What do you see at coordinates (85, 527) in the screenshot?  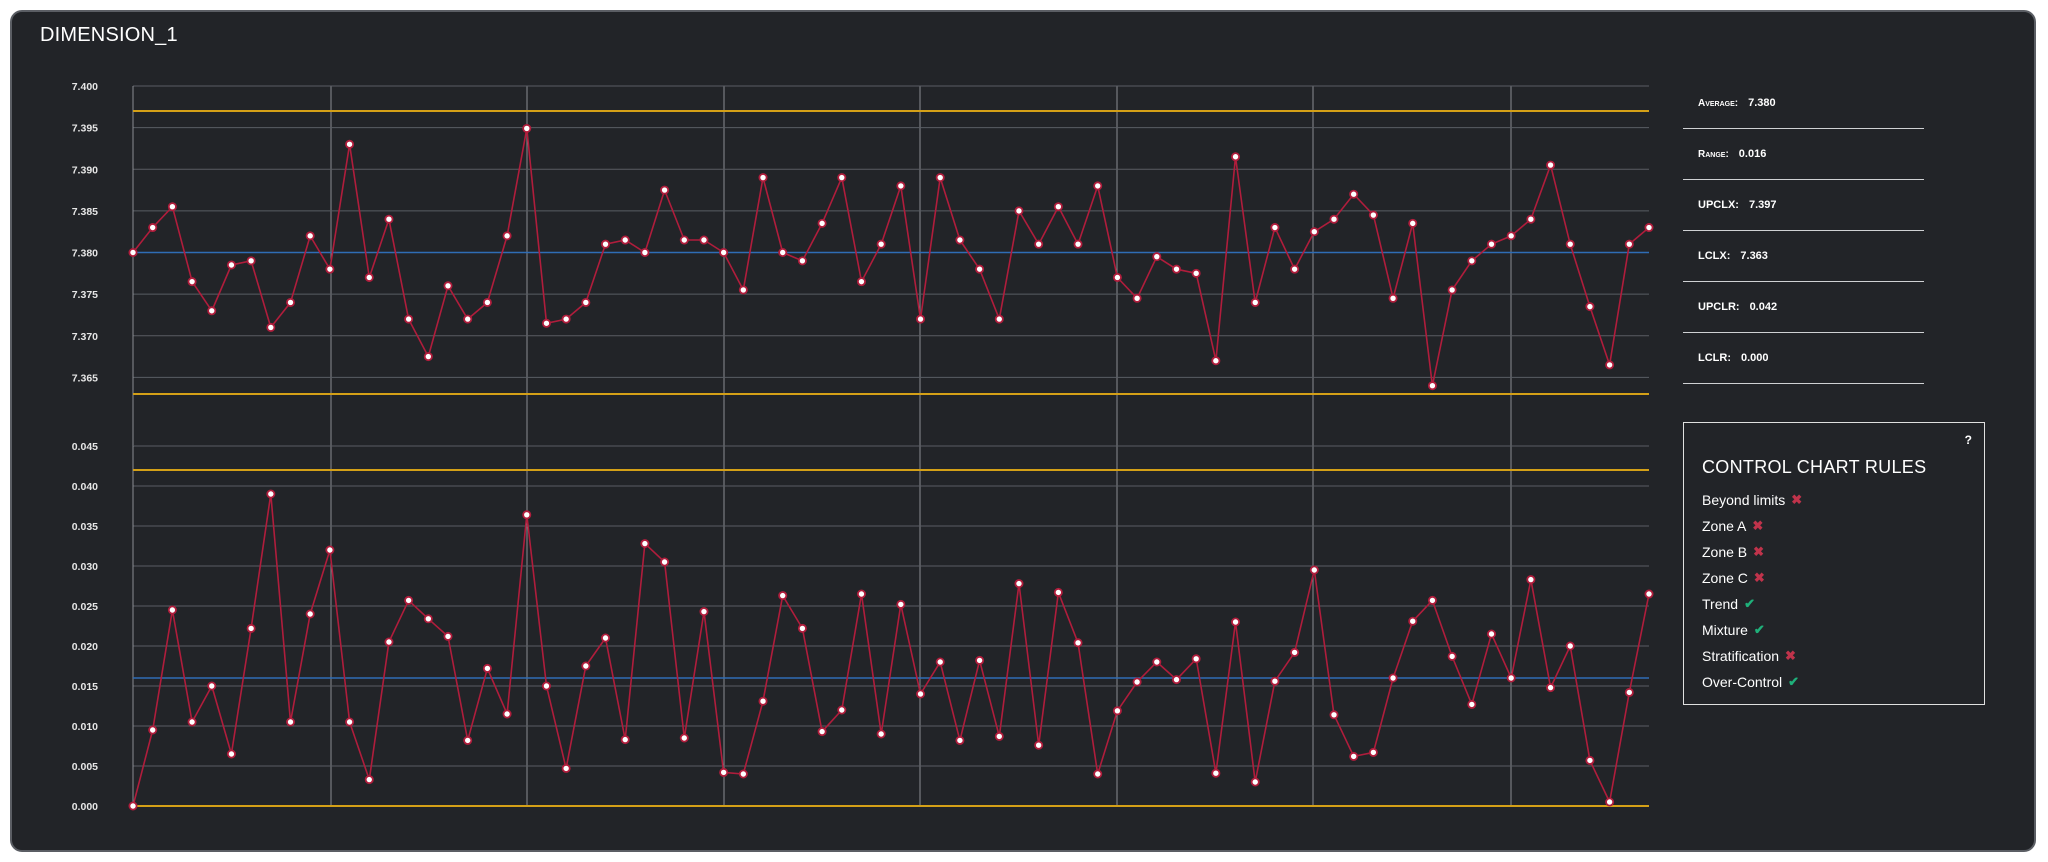 I see `range-y-tick-label: 0.035` at bounding box center [85, 527].